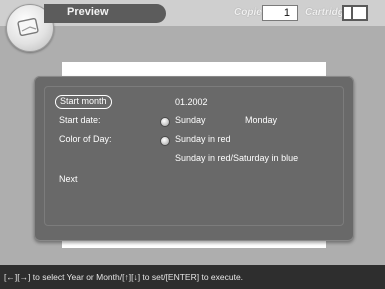 The image size is (385, 289). What do you see at coordinates (261, 120) in the screenshot?
I see `option-monday: Monday` at bounding box center [261, 120].